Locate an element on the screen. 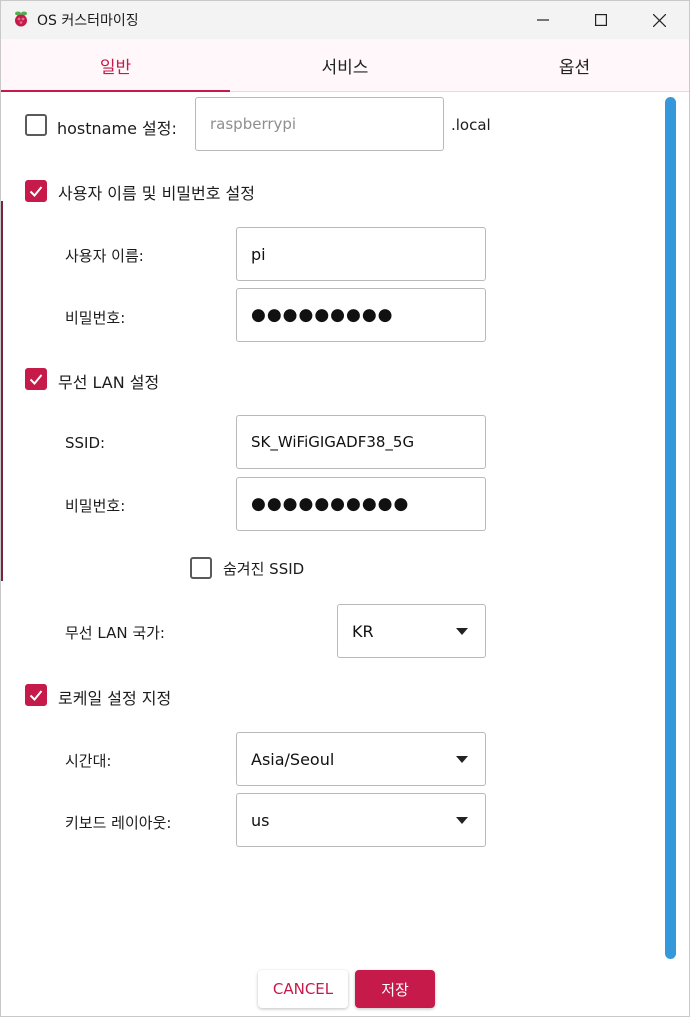 This screenshot has width=690, height=1017. ssid-input: SK_WiFiGIGADF38_5G is located at coordinates (361, 442).